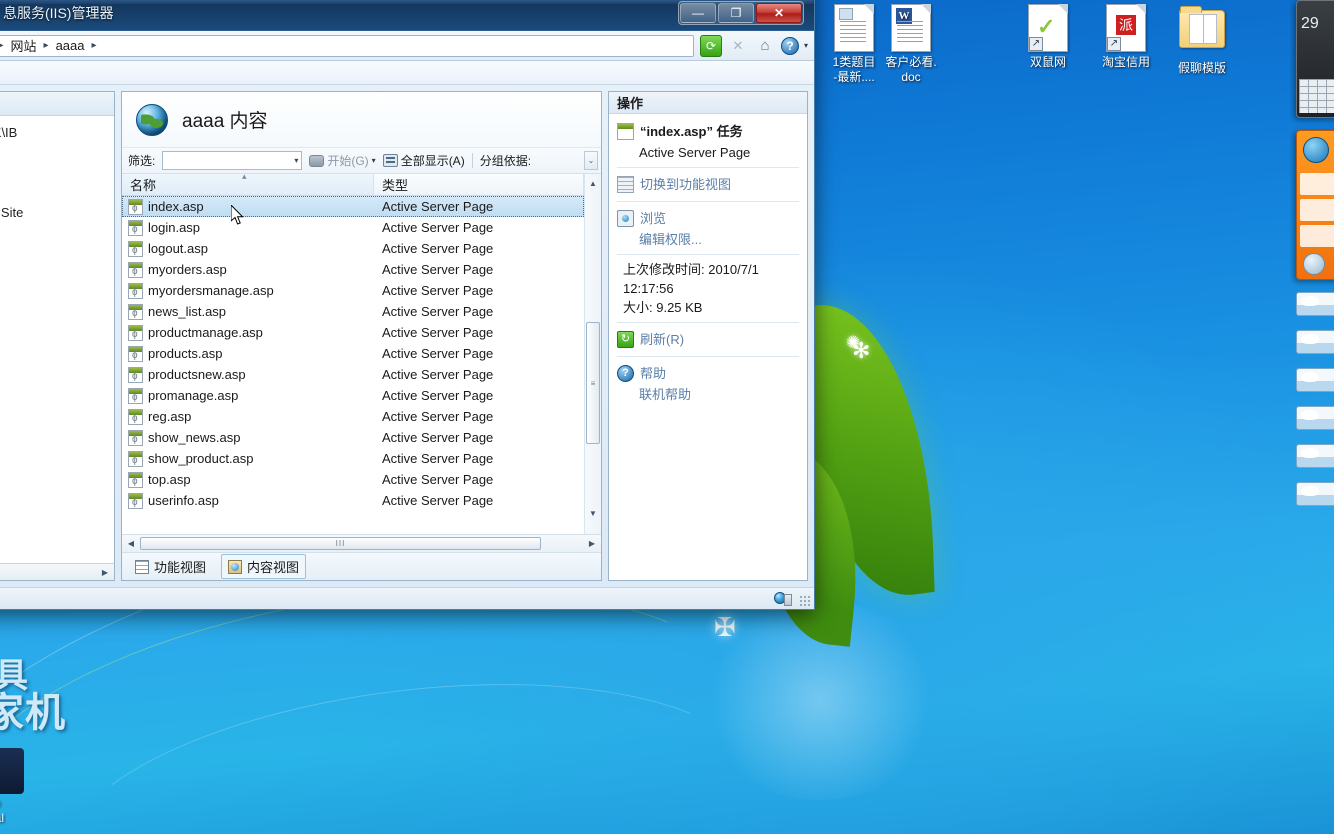 This screenshot has height=834, width=1334. Describe the element at coordinates (432, 161) in the screenshot. I see `show-all-label: 全部显示(A)` at that location.